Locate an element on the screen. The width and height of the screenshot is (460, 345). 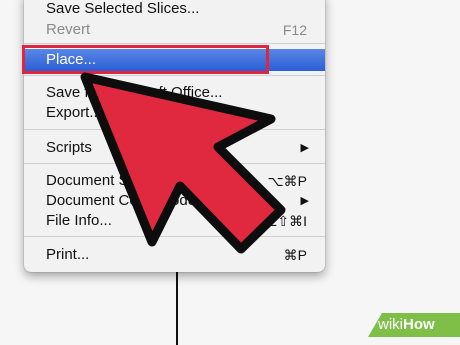
menu-item-shortcut: ⌘P is located at coordinates (295, 255).